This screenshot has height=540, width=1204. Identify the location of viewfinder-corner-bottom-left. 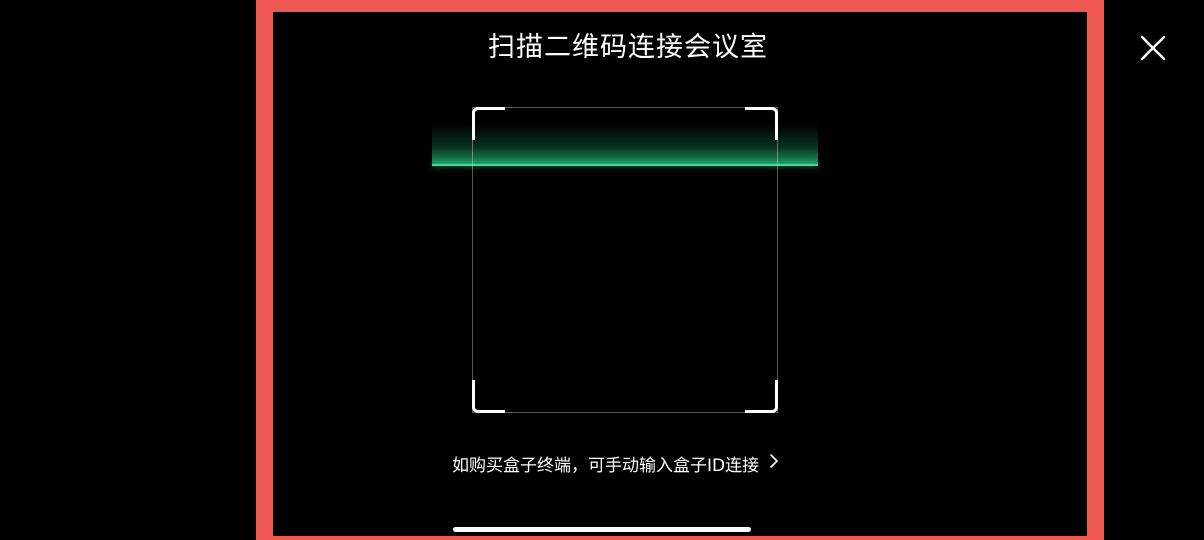
(488, 396).